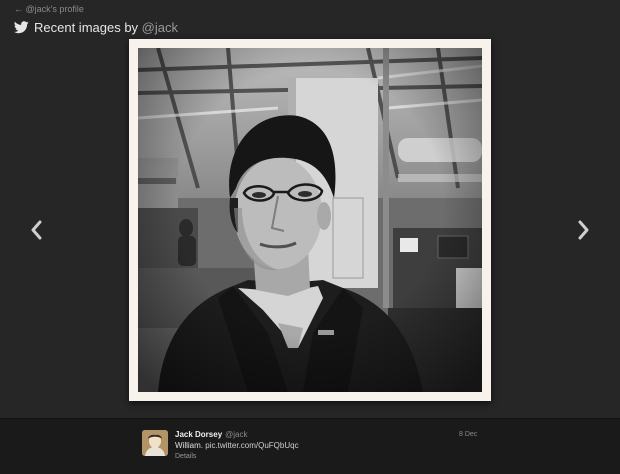 This screenshot has width=620, height=474. What do you see at coordinates (88, 27) in the screenshot?
I see `page-title-prefix: Recent images by` at bounding box center [88, 27].